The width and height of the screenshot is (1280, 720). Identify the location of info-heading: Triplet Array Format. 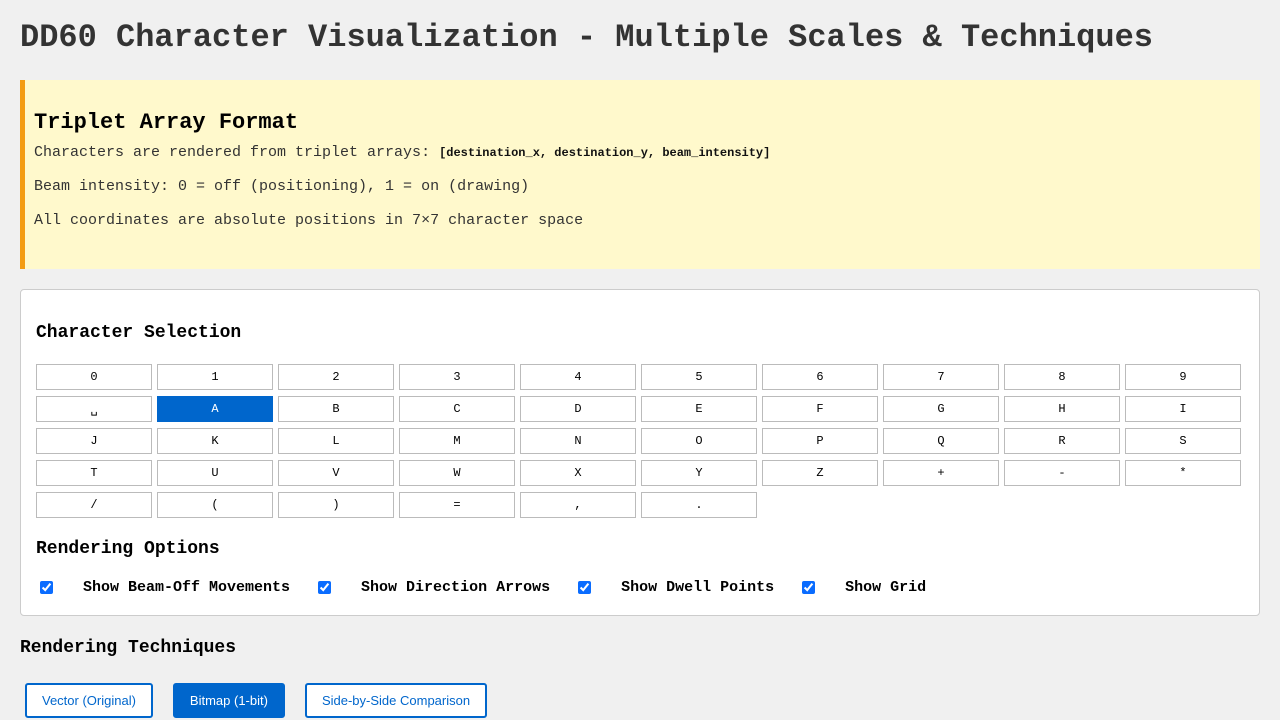
(166, 122).